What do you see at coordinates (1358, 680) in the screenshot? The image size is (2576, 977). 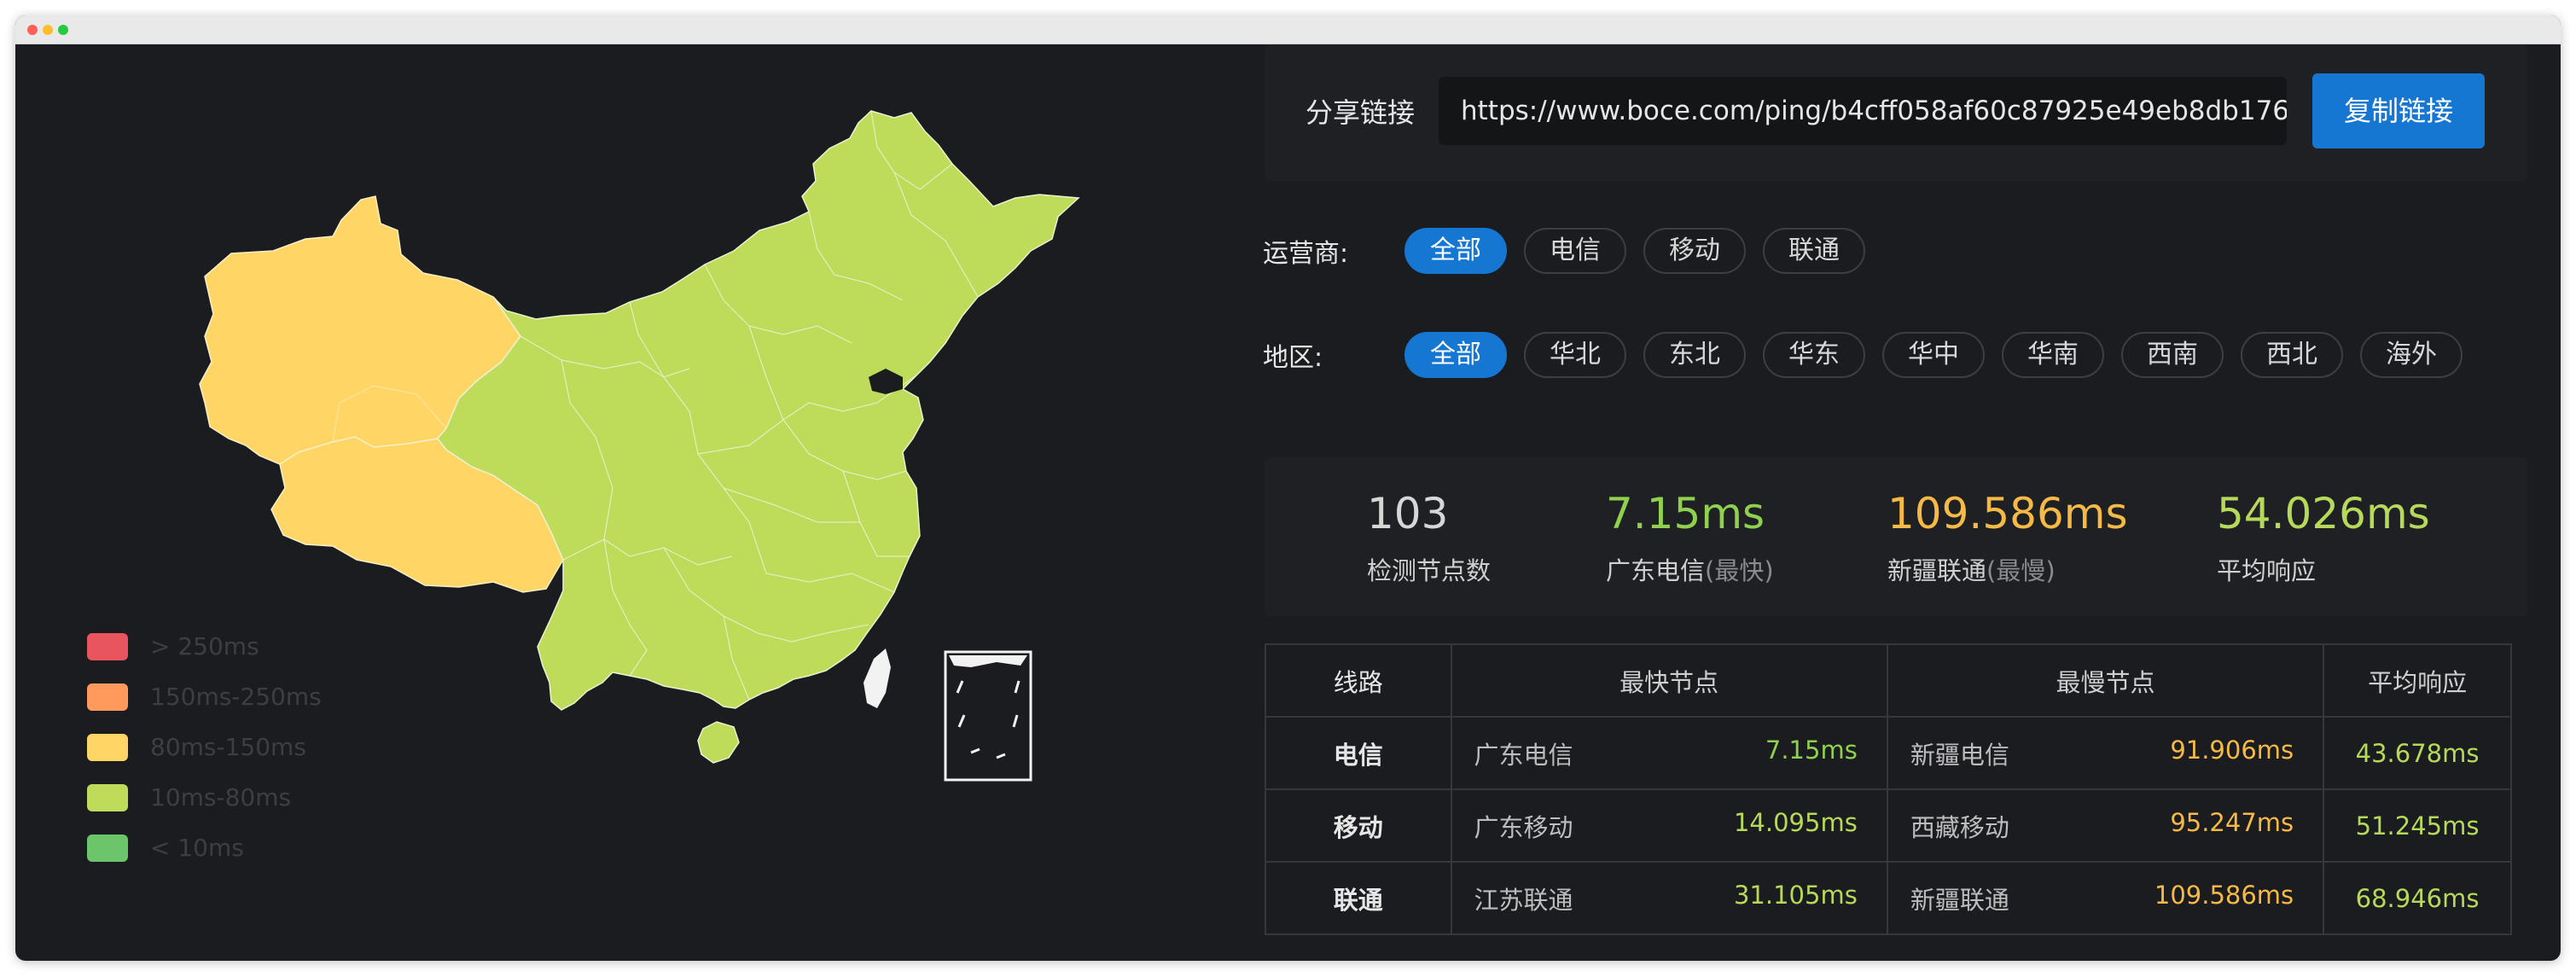 I see `header-line: 线路` at bounding box center [1358, 680].